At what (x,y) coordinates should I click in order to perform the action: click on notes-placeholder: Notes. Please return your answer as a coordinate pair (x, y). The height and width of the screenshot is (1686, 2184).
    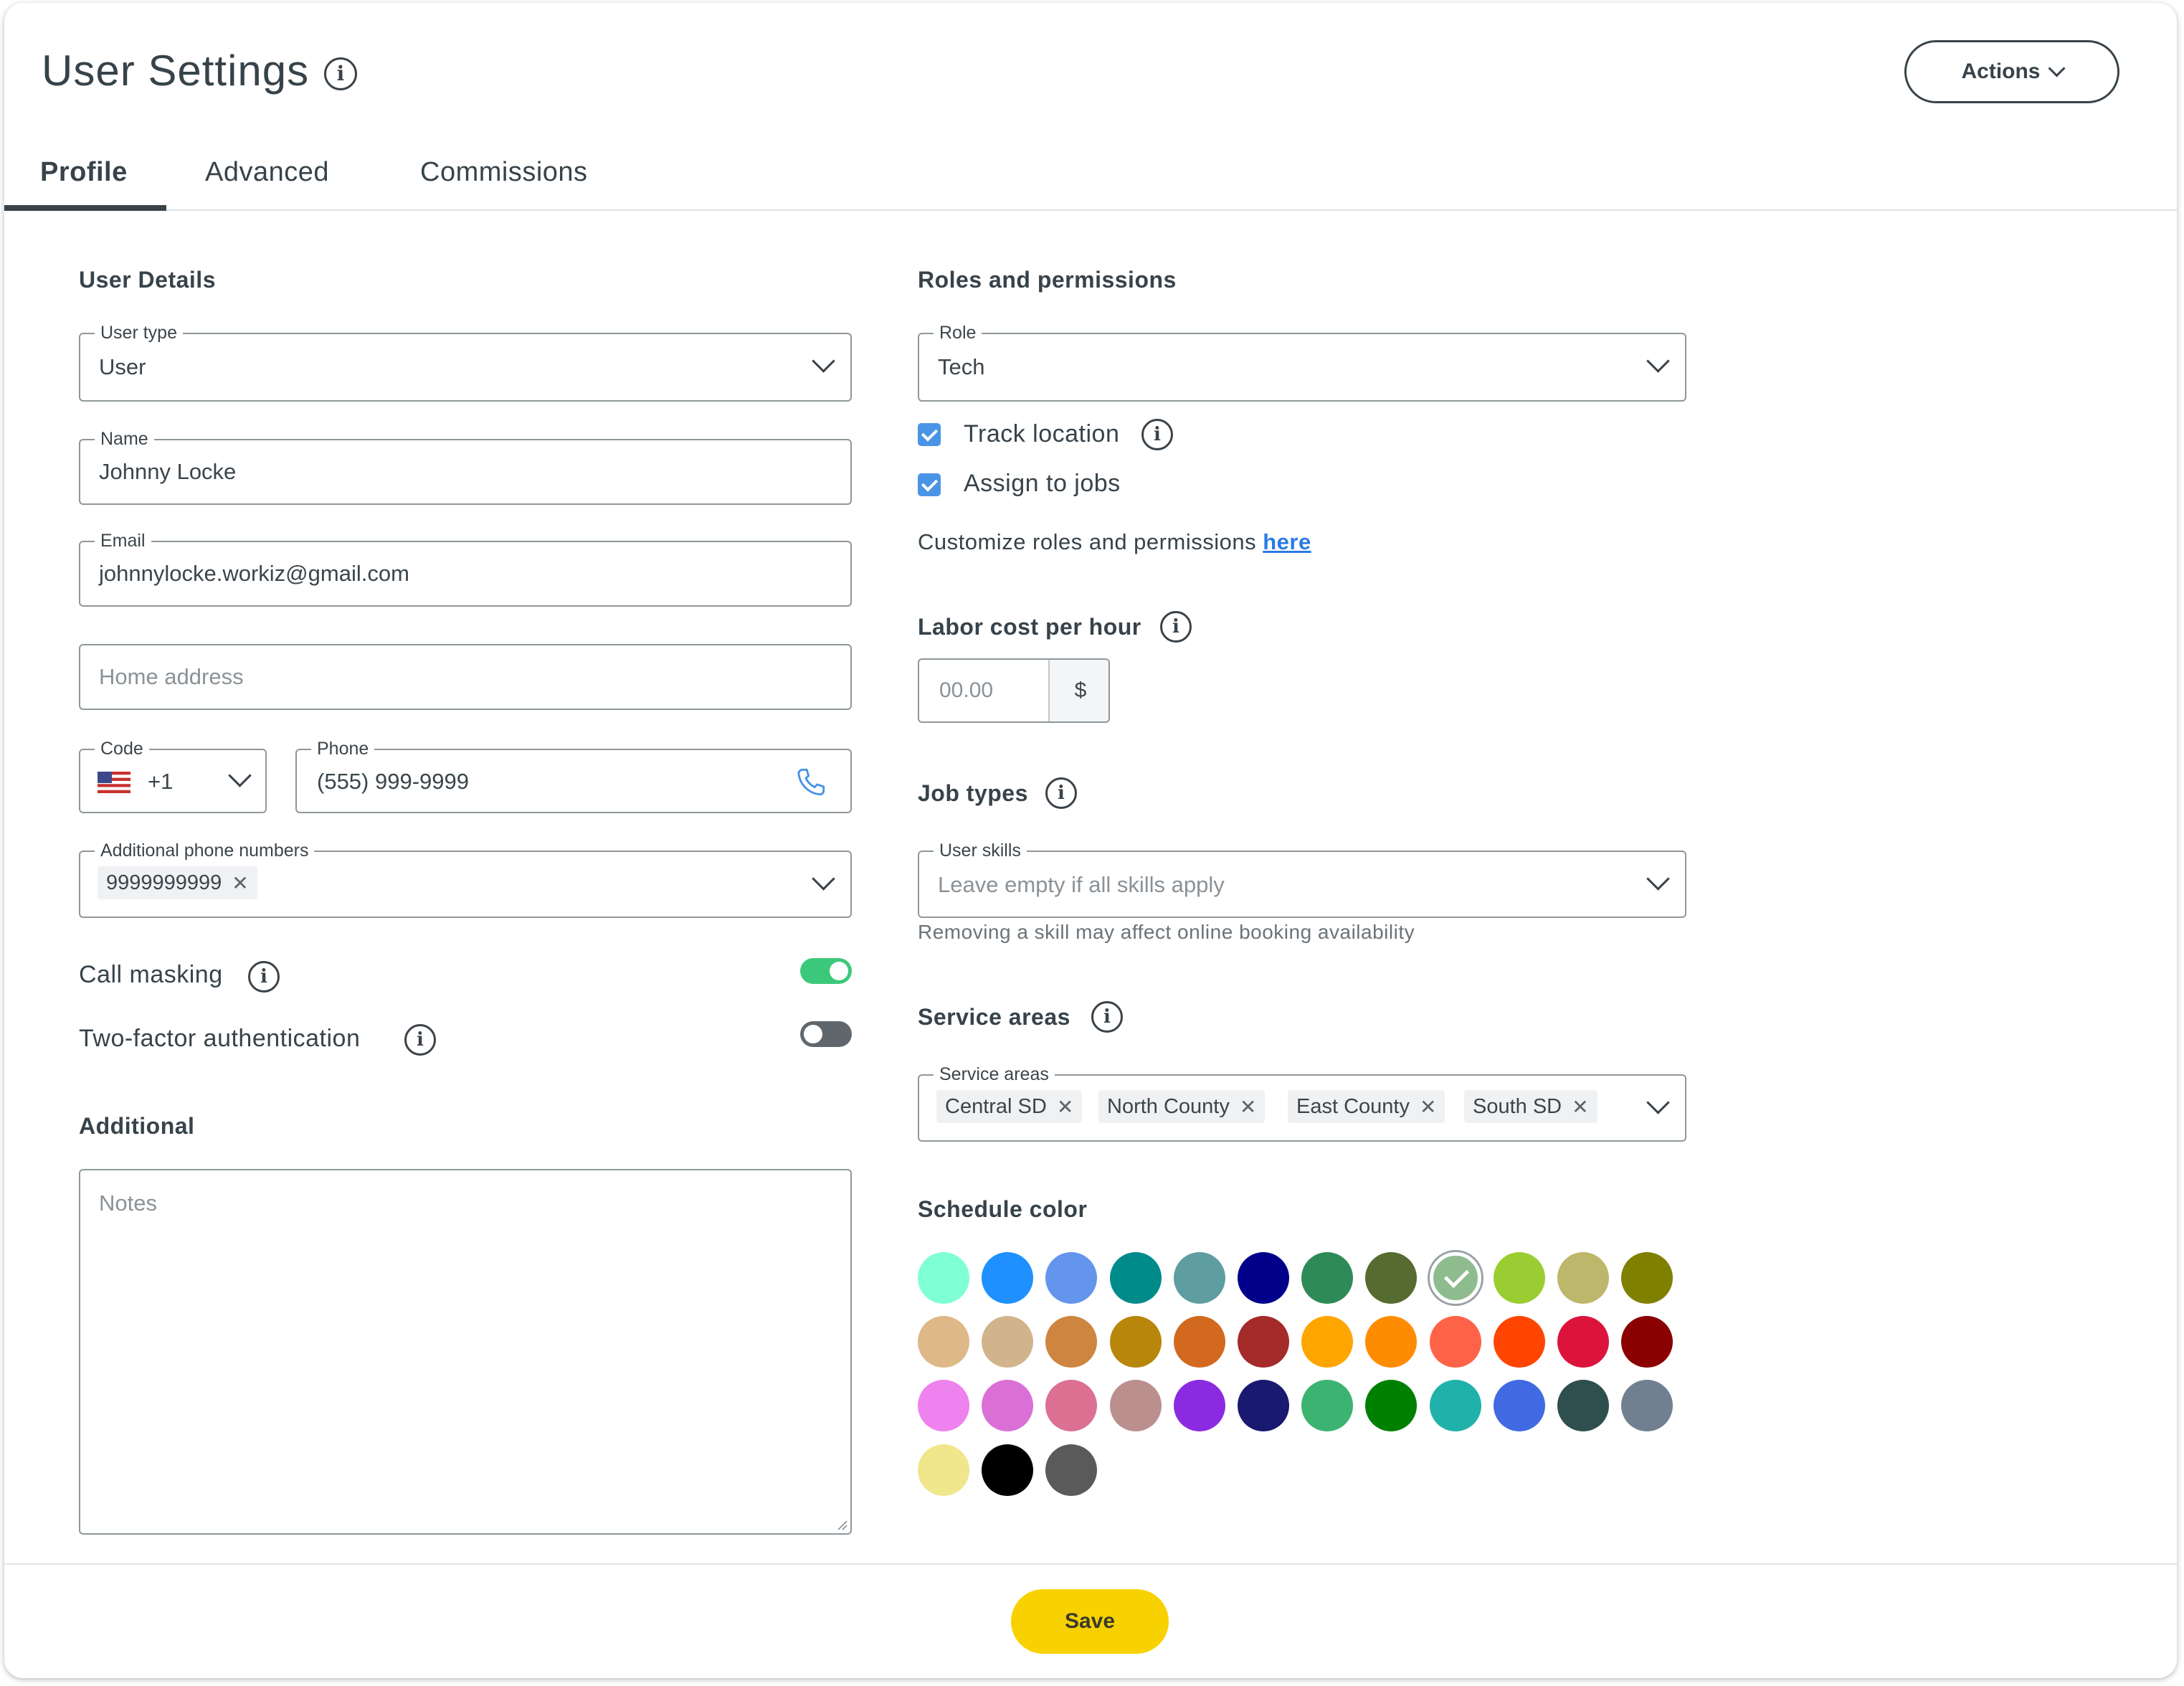
    Looking at the image, I should click on (128, 1203).